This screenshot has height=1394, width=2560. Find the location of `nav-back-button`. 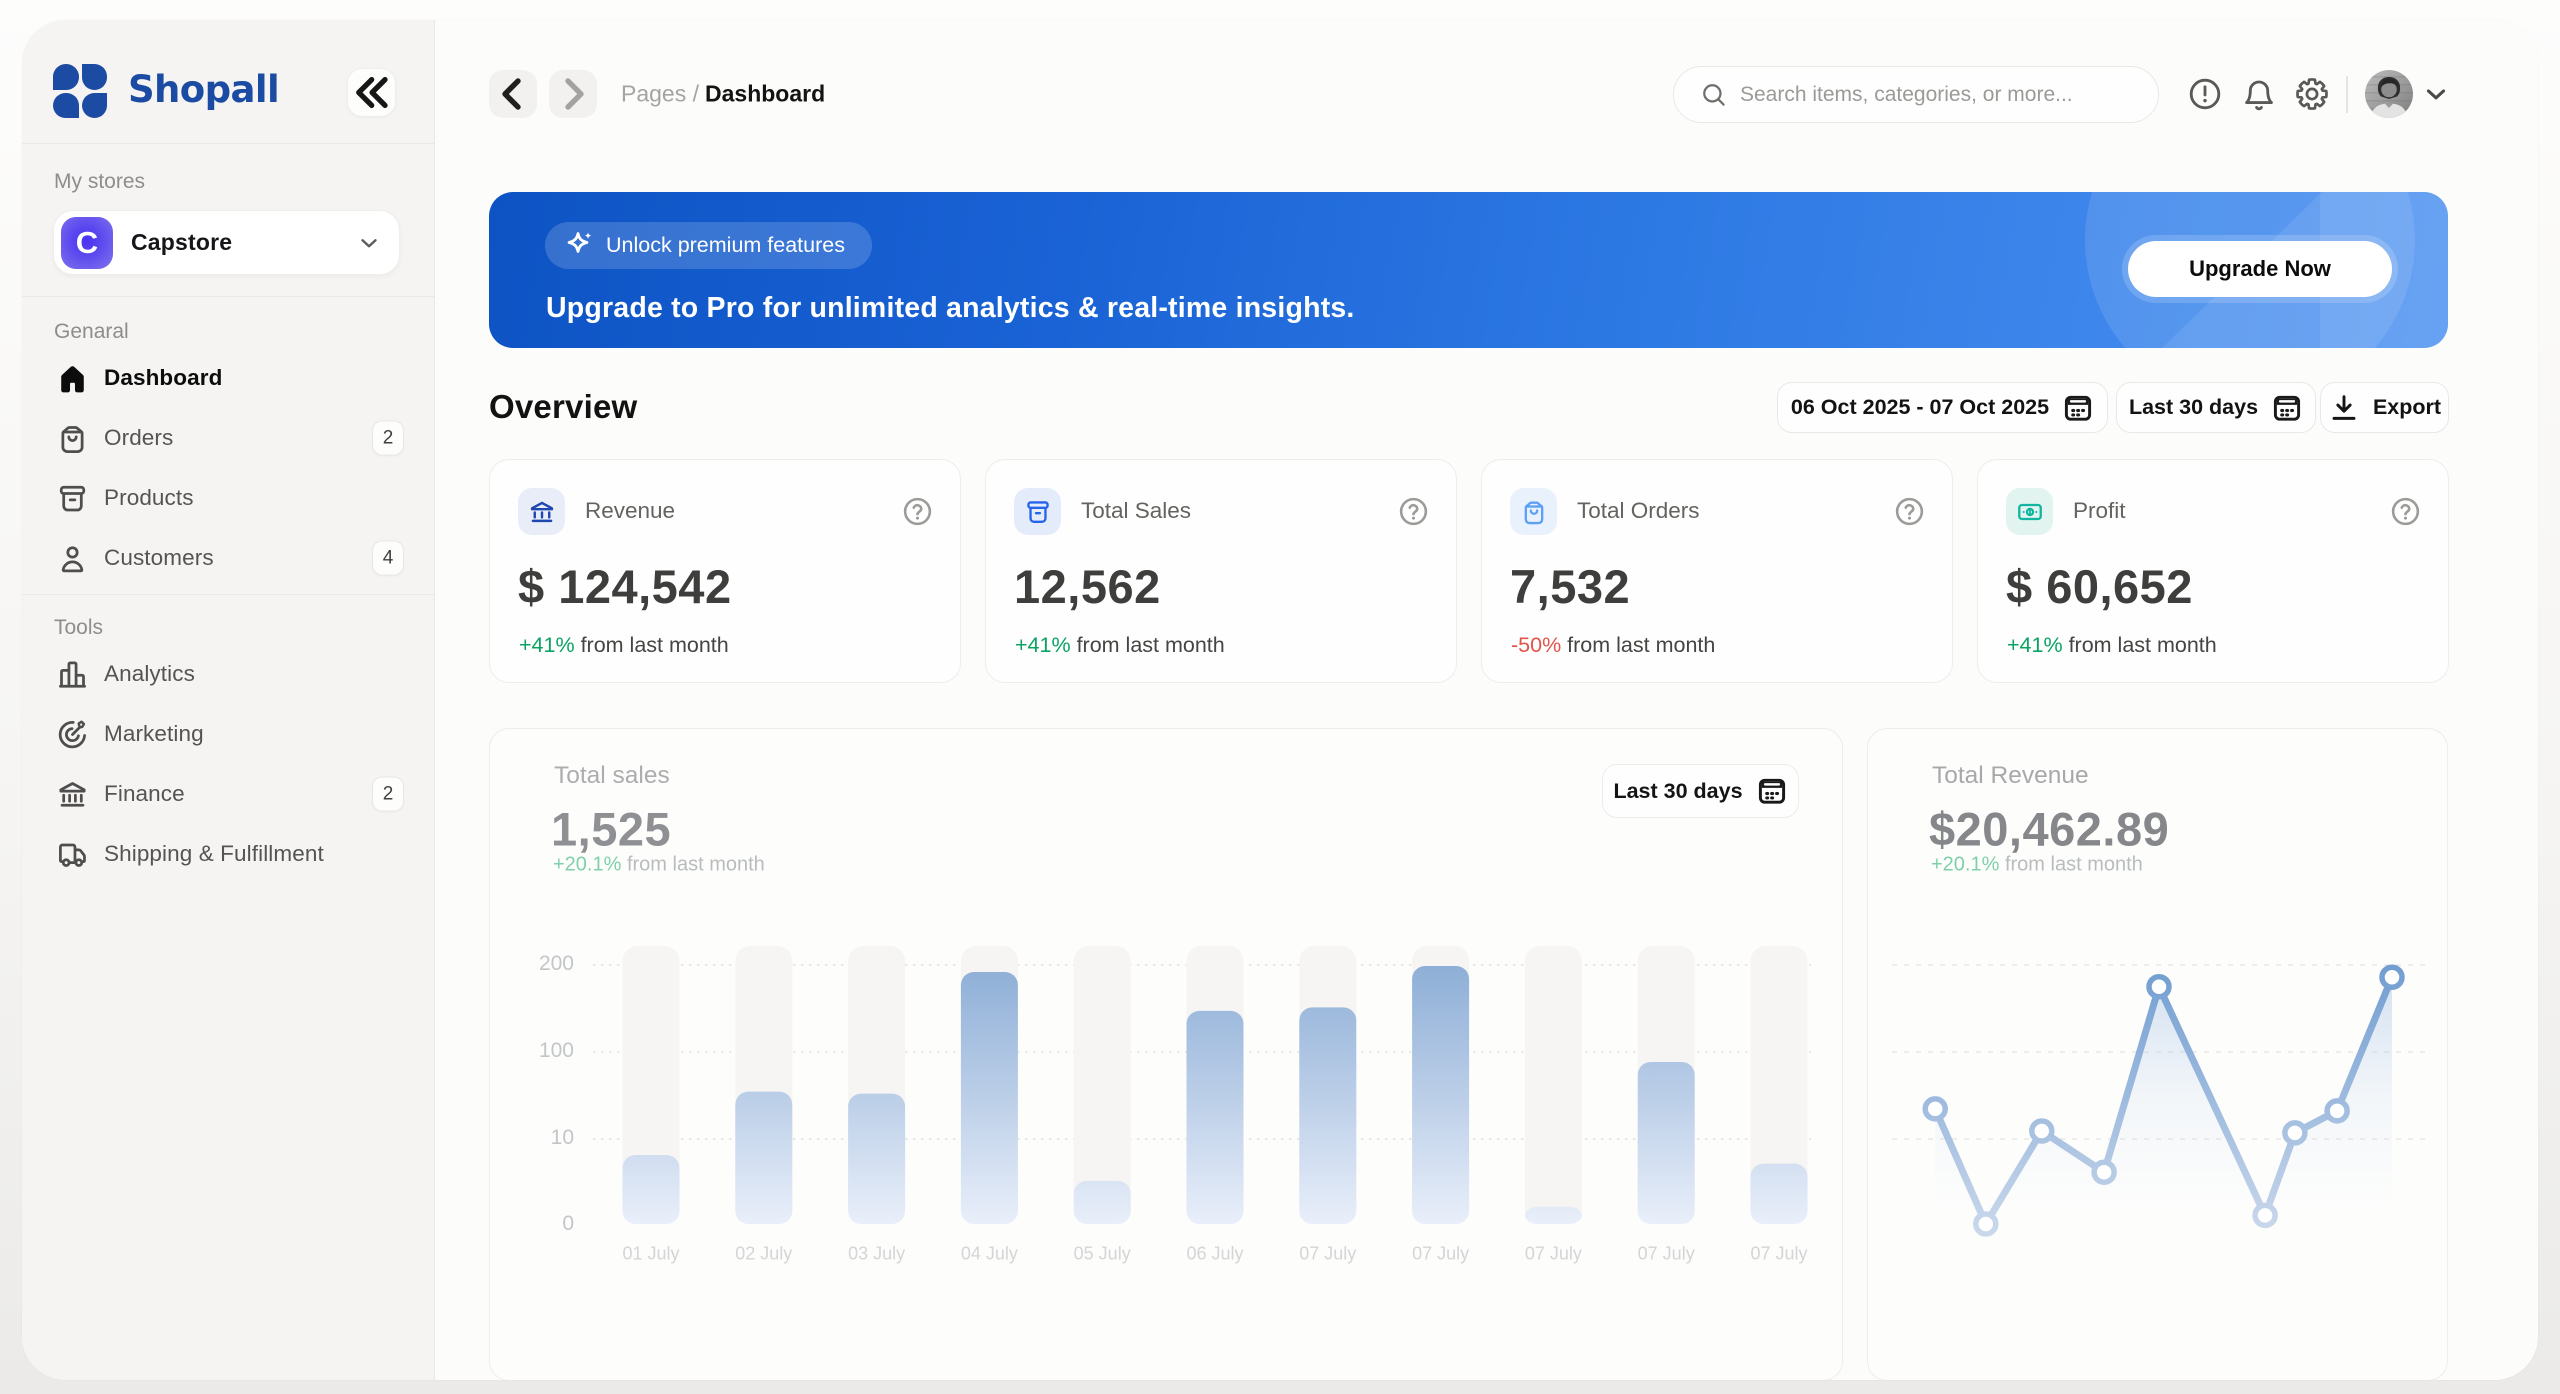

nav-back-button is located at coordinates (513, 94).